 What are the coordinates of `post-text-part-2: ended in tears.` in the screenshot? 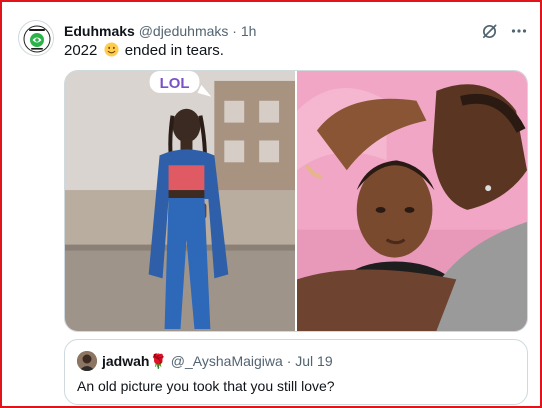 It's located at (174, 50).